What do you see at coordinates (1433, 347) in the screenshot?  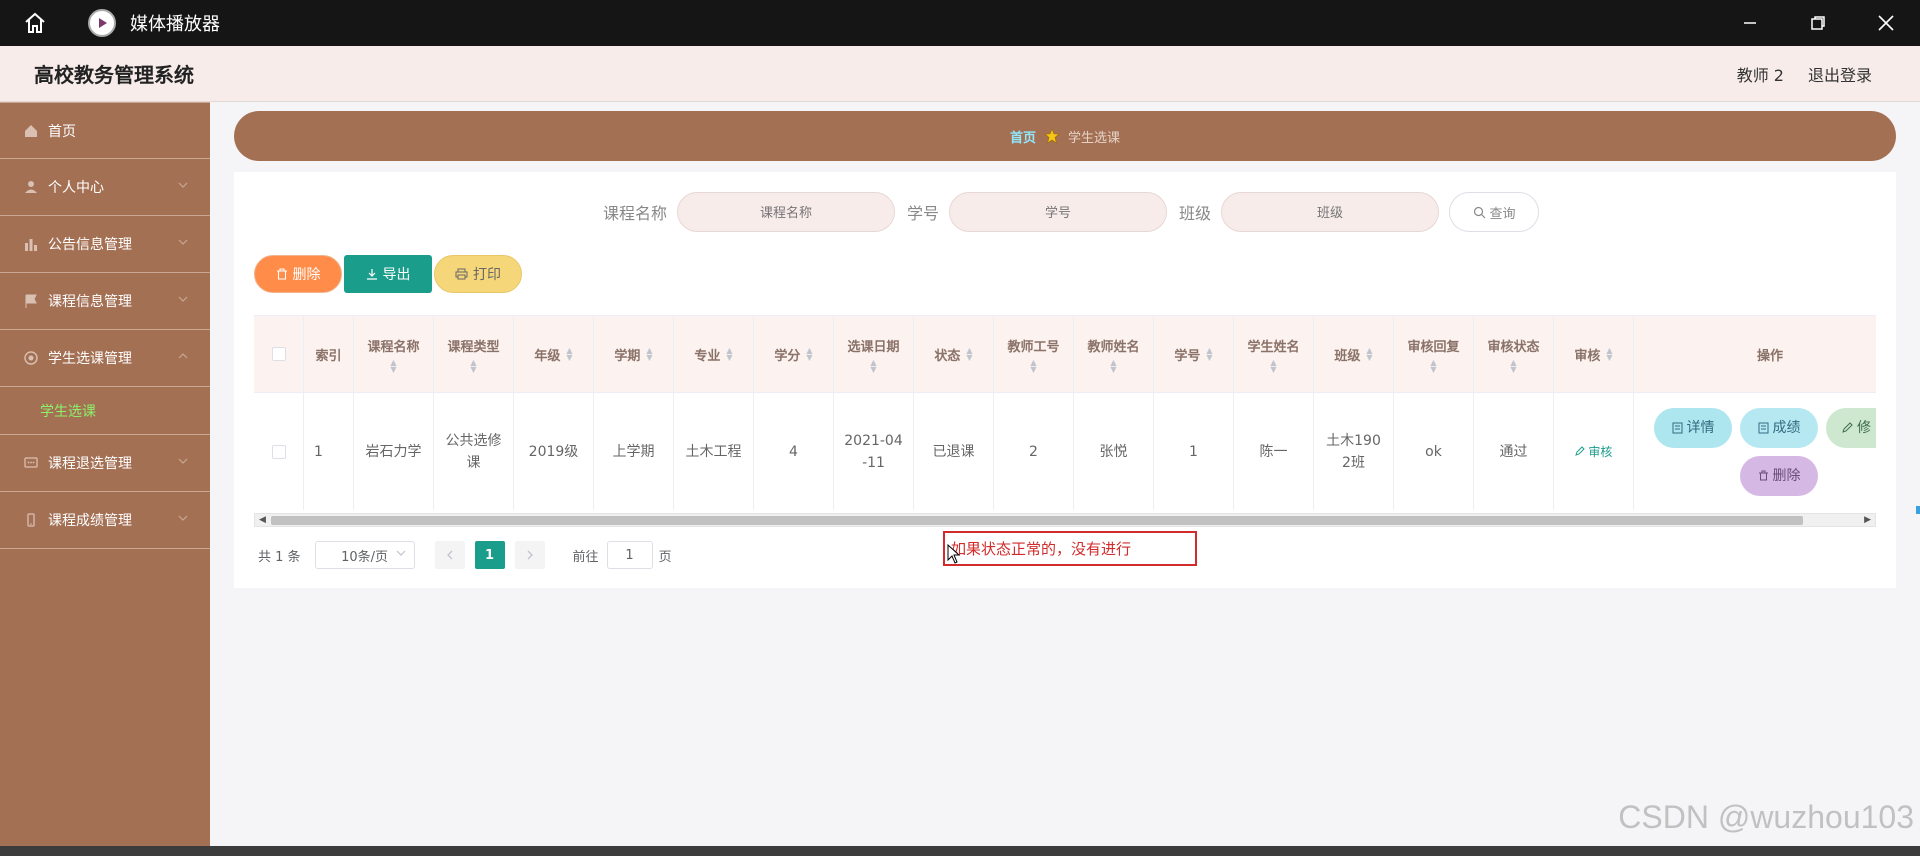 I see `header-label: 审核回复` at bounding box center [1433, 347].